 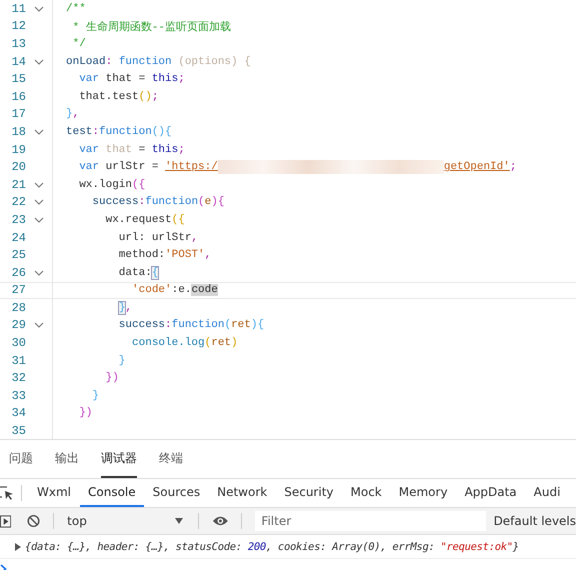 What do you see at coordinates (18, 202) in the screenshot?
I see `line-number: 22` at bounding box center [18, 202].